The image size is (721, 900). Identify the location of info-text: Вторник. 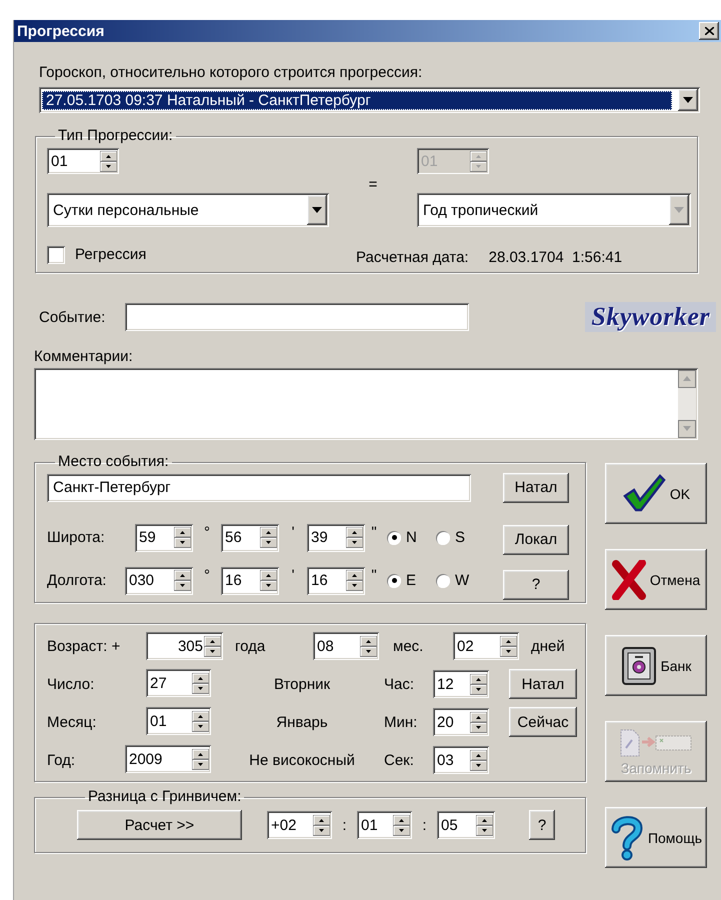
(302, 684).